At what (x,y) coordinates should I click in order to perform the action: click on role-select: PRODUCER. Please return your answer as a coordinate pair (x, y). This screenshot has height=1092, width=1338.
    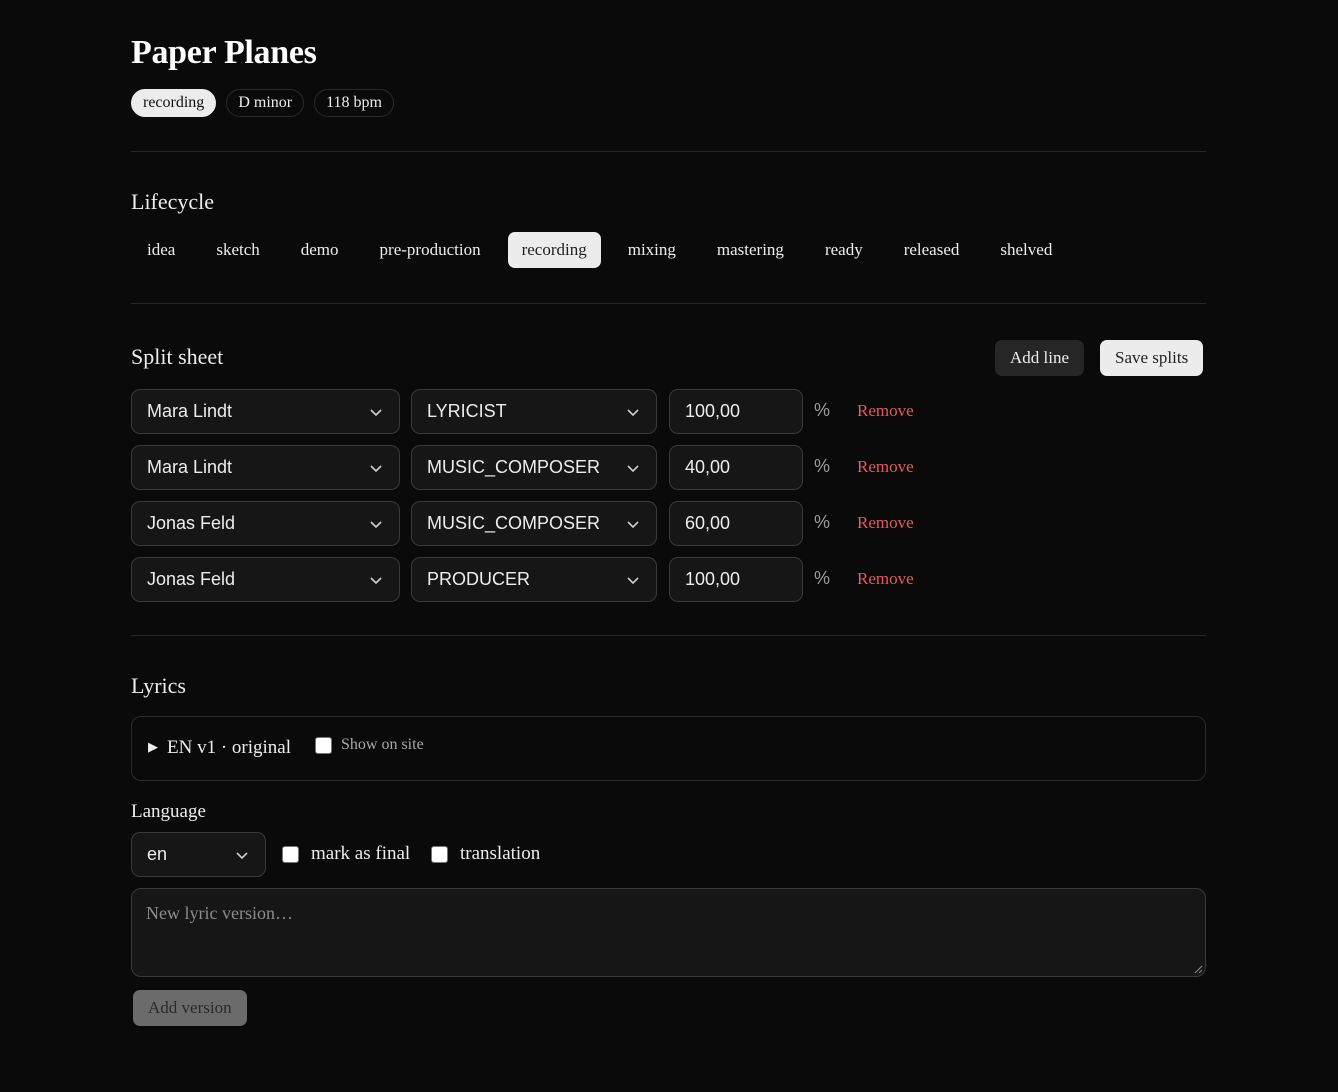
    Looking at the image, I should click on (534, 579).